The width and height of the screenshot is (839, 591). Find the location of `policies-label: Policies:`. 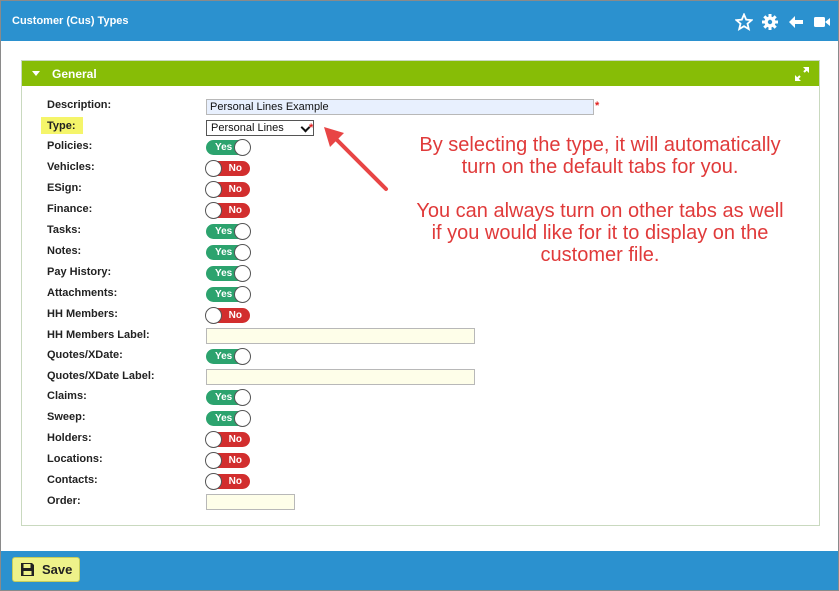

policies-label: Policies: is located at coordinates (70, 146).